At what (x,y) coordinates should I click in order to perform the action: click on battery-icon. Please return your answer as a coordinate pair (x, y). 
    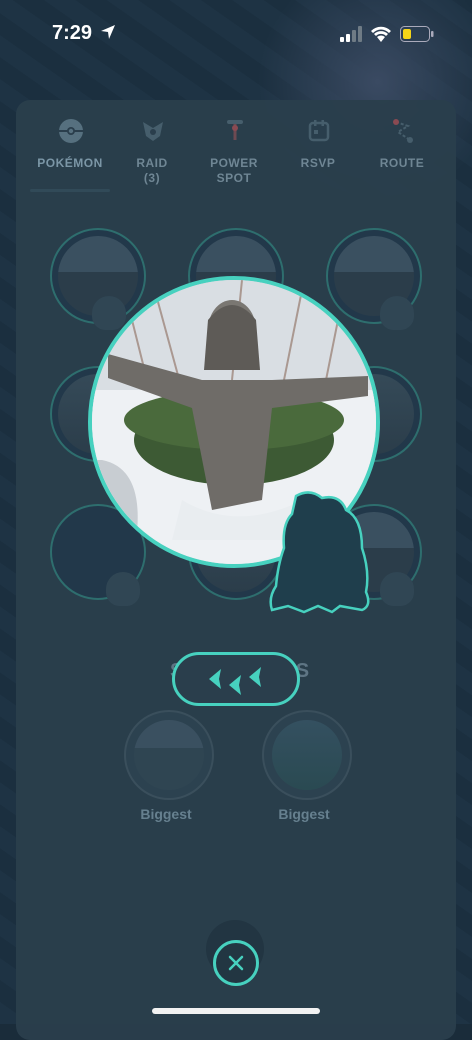
    Looking at the image, I should click on (417, 34).